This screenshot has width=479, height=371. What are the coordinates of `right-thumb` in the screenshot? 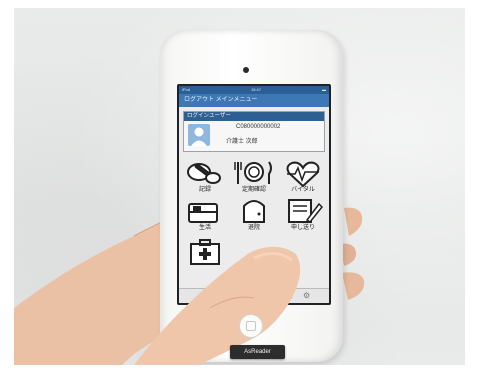 It's located at (217, 305).